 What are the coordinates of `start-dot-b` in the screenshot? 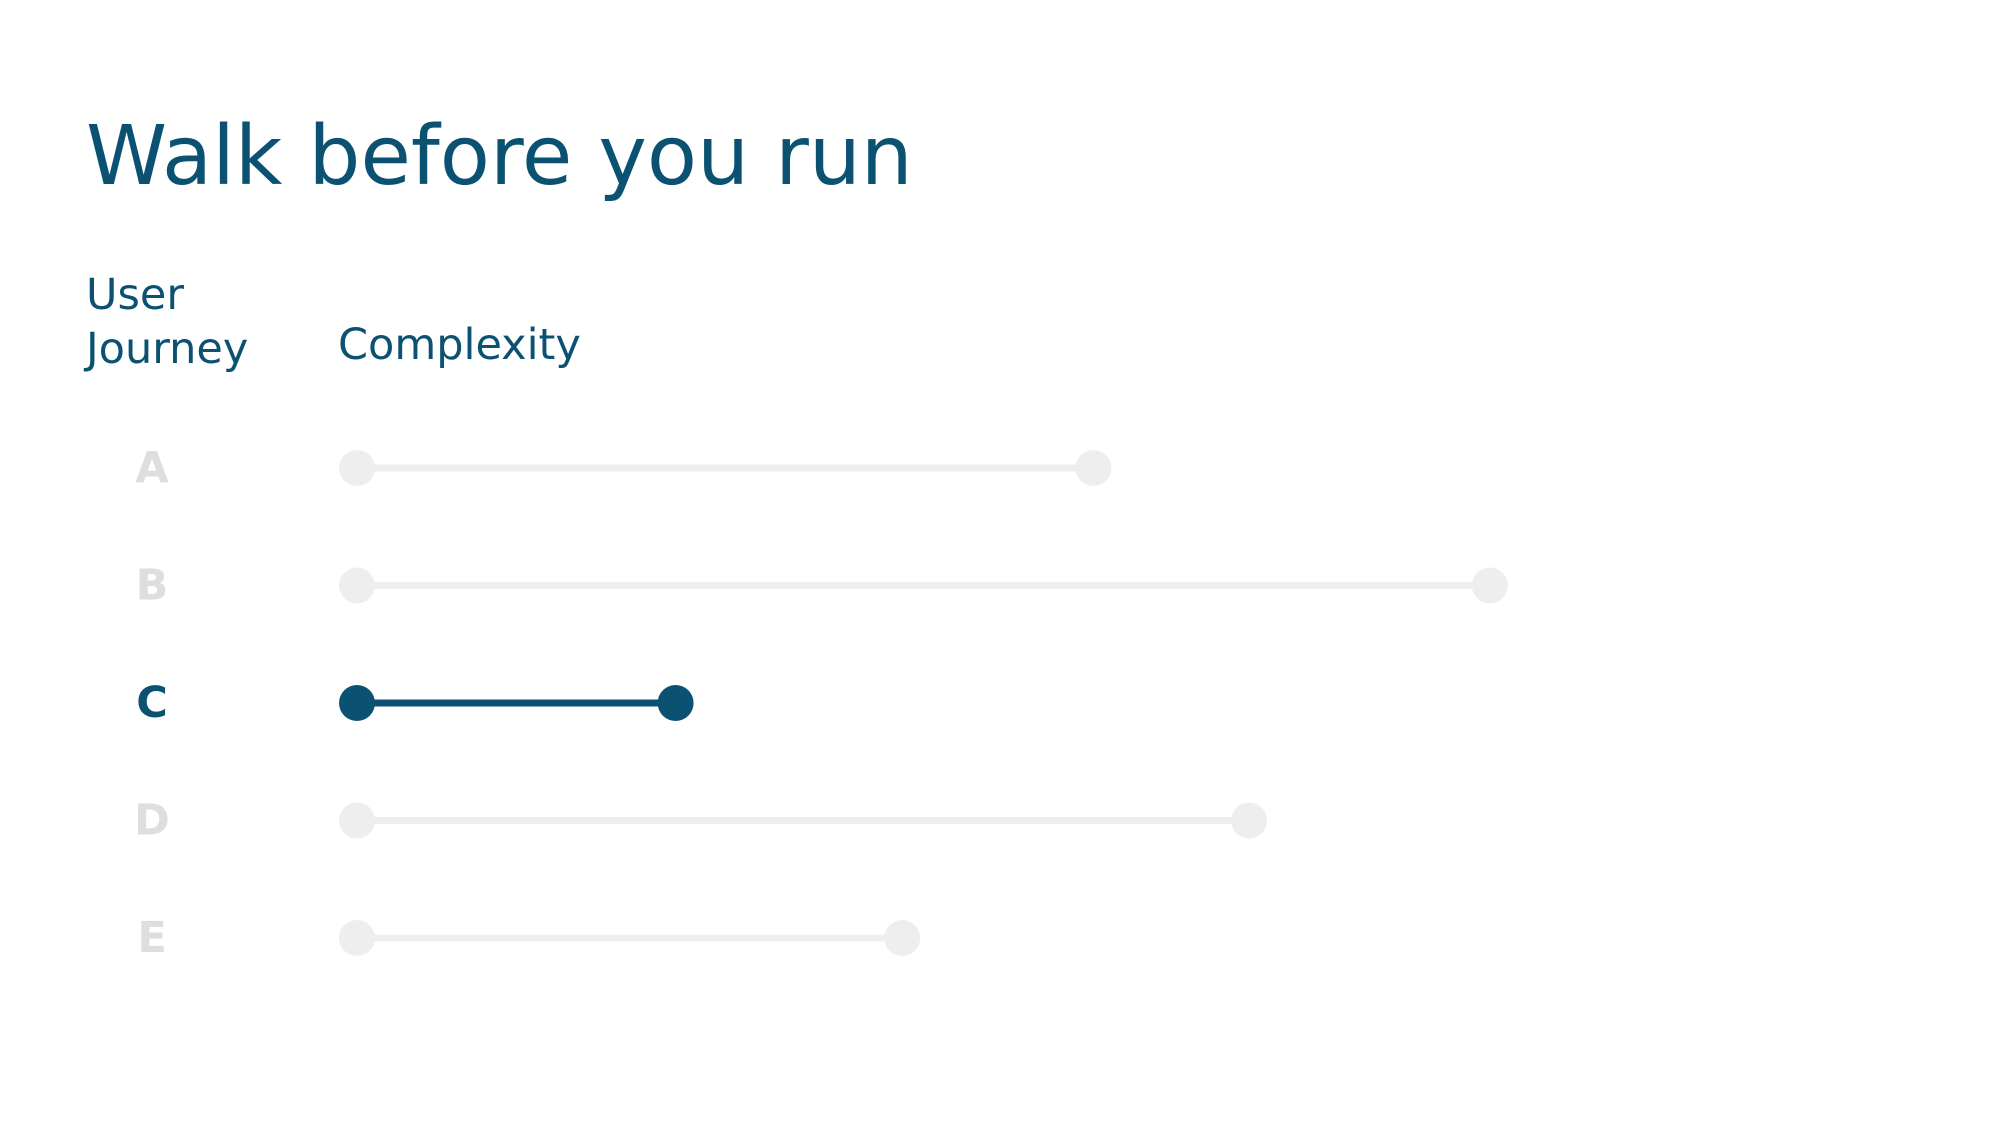 It's located at (357, 585).